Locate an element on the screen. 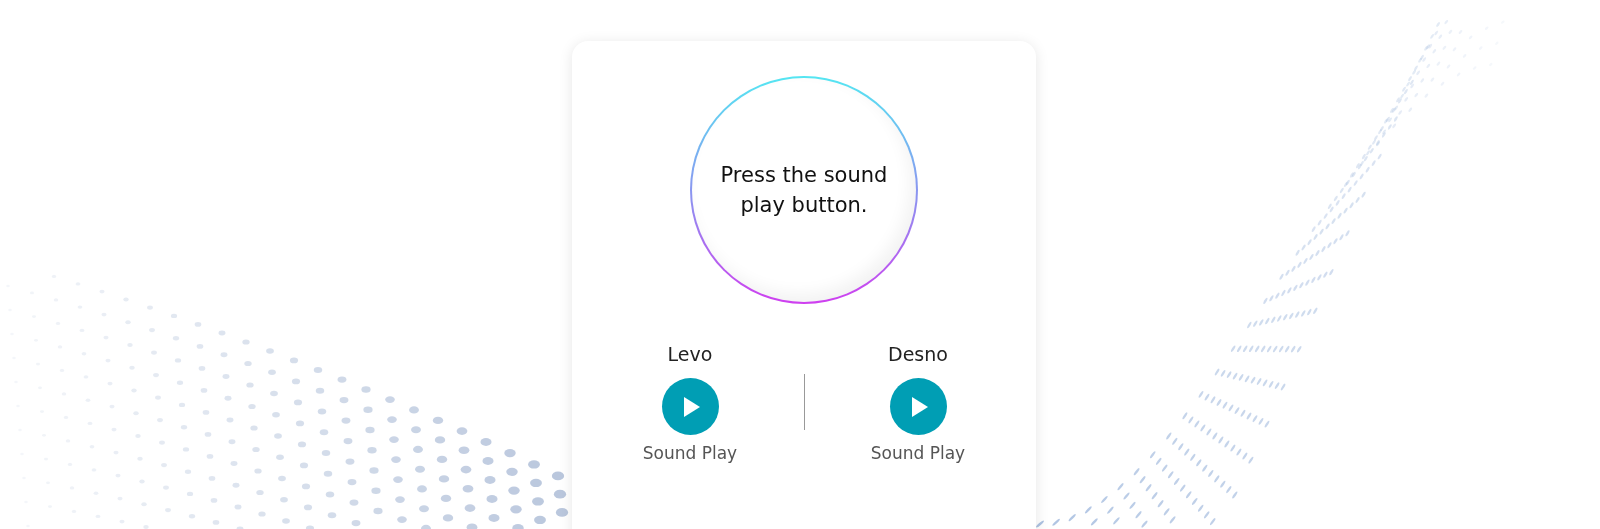  channel-label: Desno is located at coordinates (918, 354).